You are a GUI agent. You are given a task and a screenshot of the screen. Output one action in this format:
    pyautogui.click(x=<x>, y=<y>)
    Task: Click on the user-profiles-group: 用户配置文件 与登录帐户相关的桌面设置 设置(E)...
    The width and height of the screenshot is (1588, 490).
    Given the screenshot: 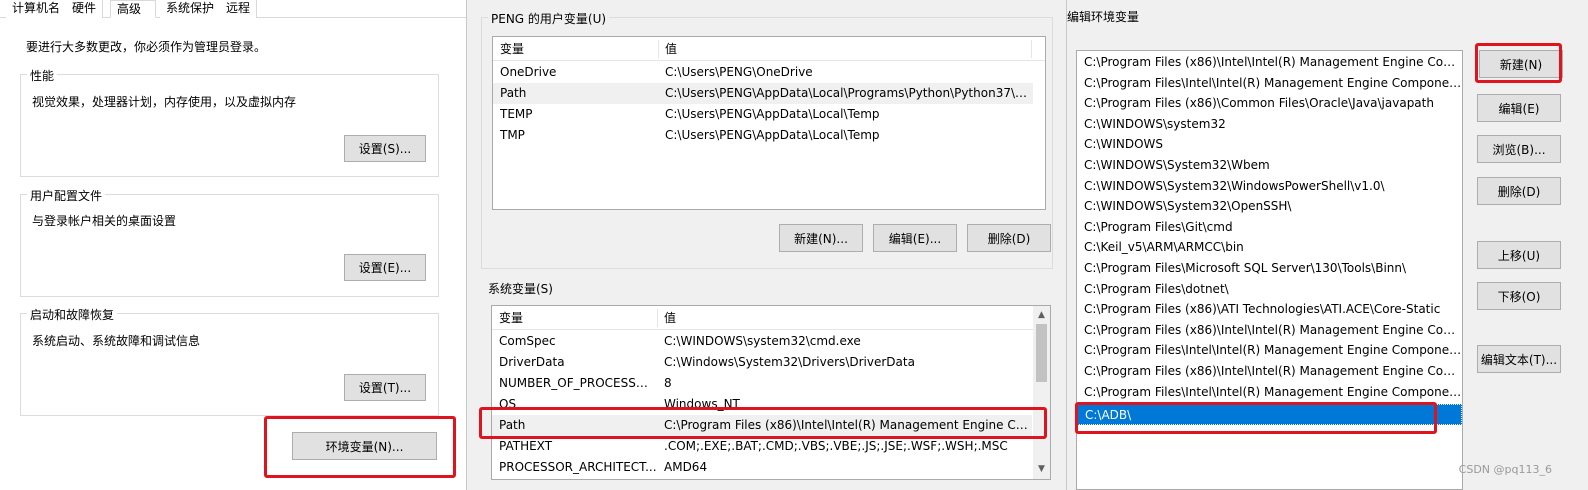 What is the action you would take?
    pyautogui.click(x=229, y=242)
    